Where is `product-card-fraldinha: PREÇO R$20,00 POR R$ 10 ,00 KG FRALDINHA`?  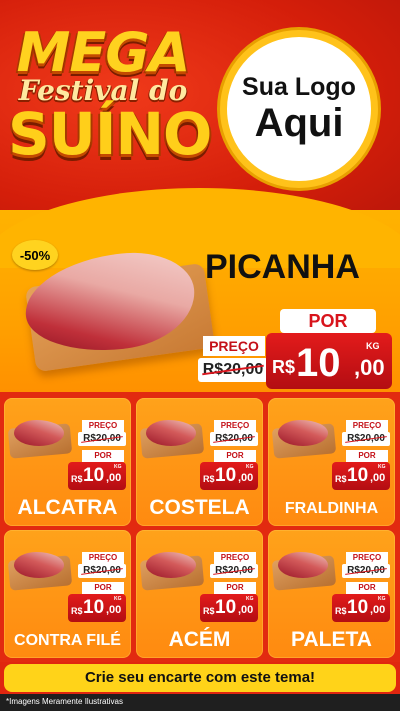
product-card-fraldinha: PREÇO R$20,00 POR R$ 10 ,00 KG FRALDINHA is located at coordinates (331, 462).